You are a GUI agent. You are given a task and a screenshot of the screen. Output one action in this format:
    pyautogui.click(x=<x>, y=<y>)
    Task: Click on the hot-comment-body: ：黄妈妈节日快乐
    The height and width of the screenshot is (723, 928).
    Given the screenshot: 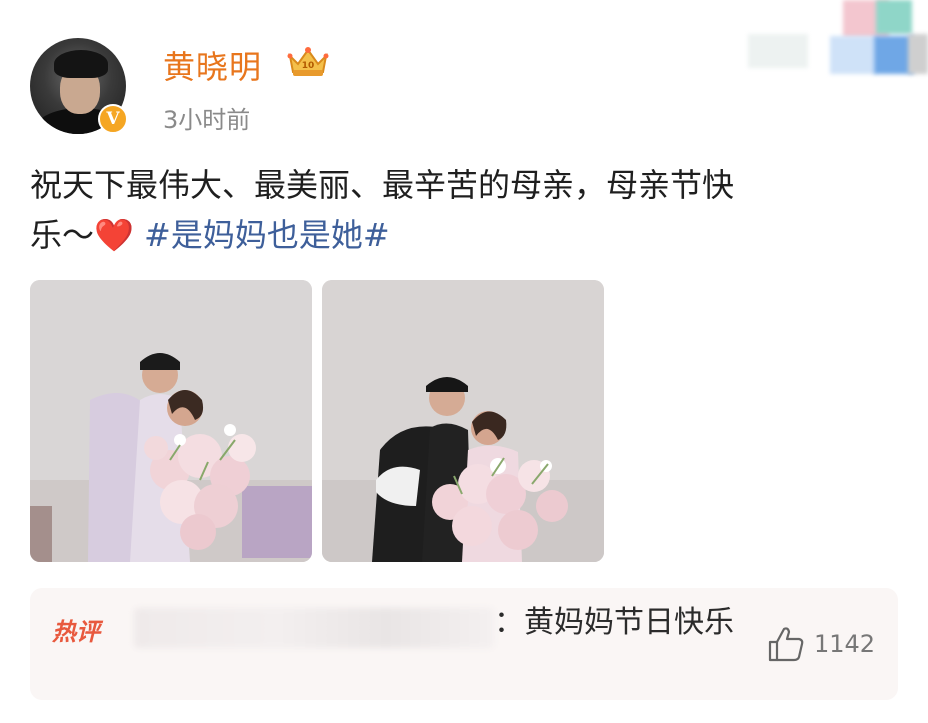 What is the action you would take?
    pyautogui.click(x=614, y=622)
    